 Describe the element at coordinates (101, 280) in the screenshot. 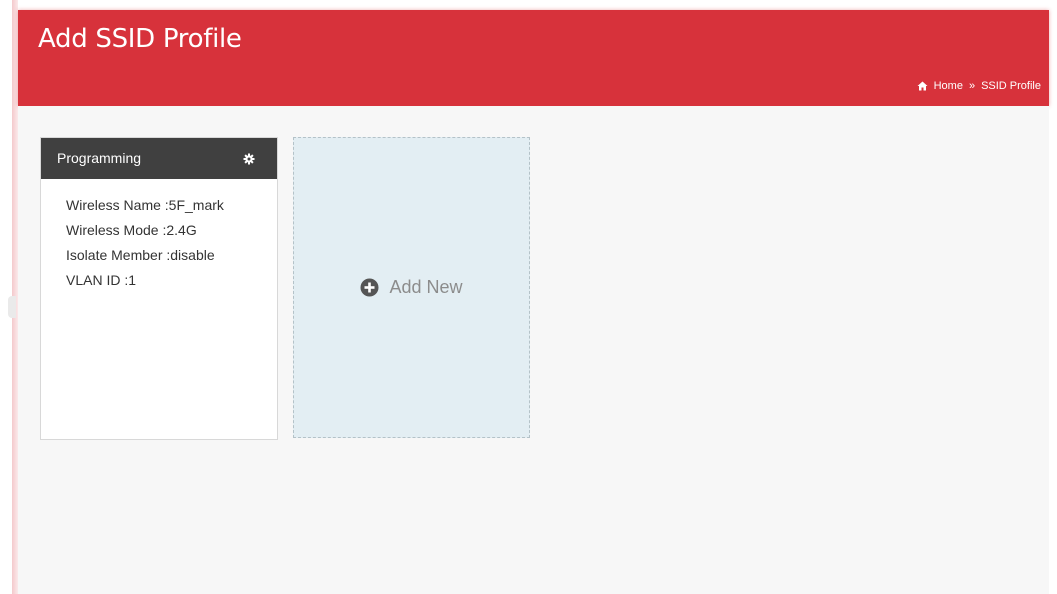

I see `vlan-id-text: VLAN ID :1` at that location.